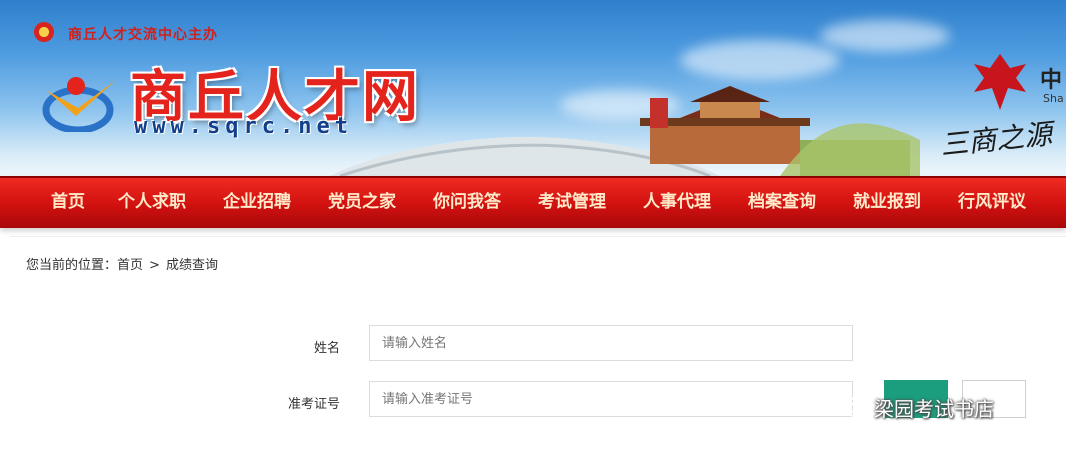 This screenshot has width=1066, height=454. What do you see at coordinates (992, 203) in the screenshot?
I see `nav-item-review: 行风评议` at bounding box center [992, 203].